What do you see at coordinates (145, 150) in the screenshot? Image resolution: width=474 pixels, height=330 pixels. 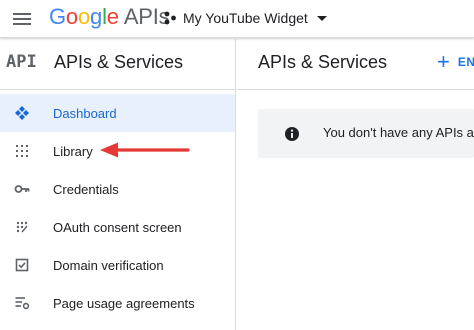 I see `annotation-arrow-icon` at bounding box center [145, 150].